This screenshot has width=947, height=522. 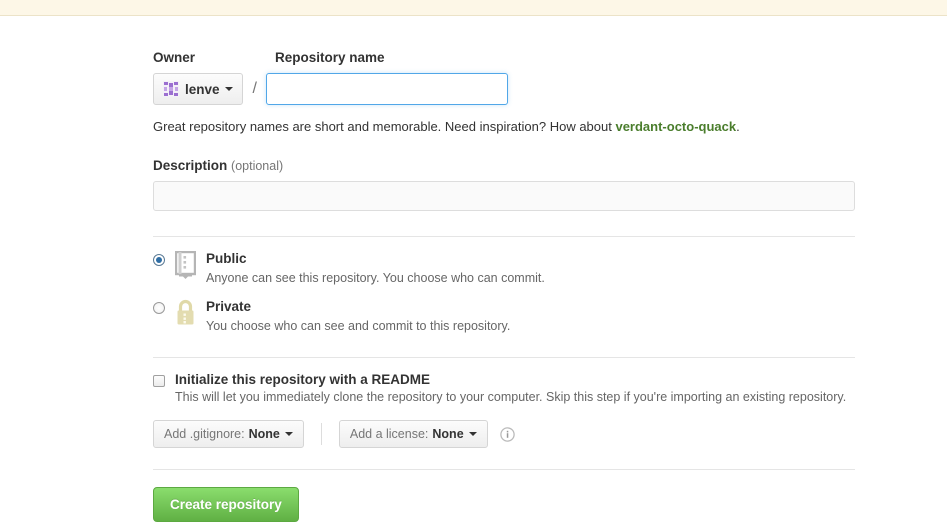 I want to click on top-notice-banner, so click(x=473, y=8).